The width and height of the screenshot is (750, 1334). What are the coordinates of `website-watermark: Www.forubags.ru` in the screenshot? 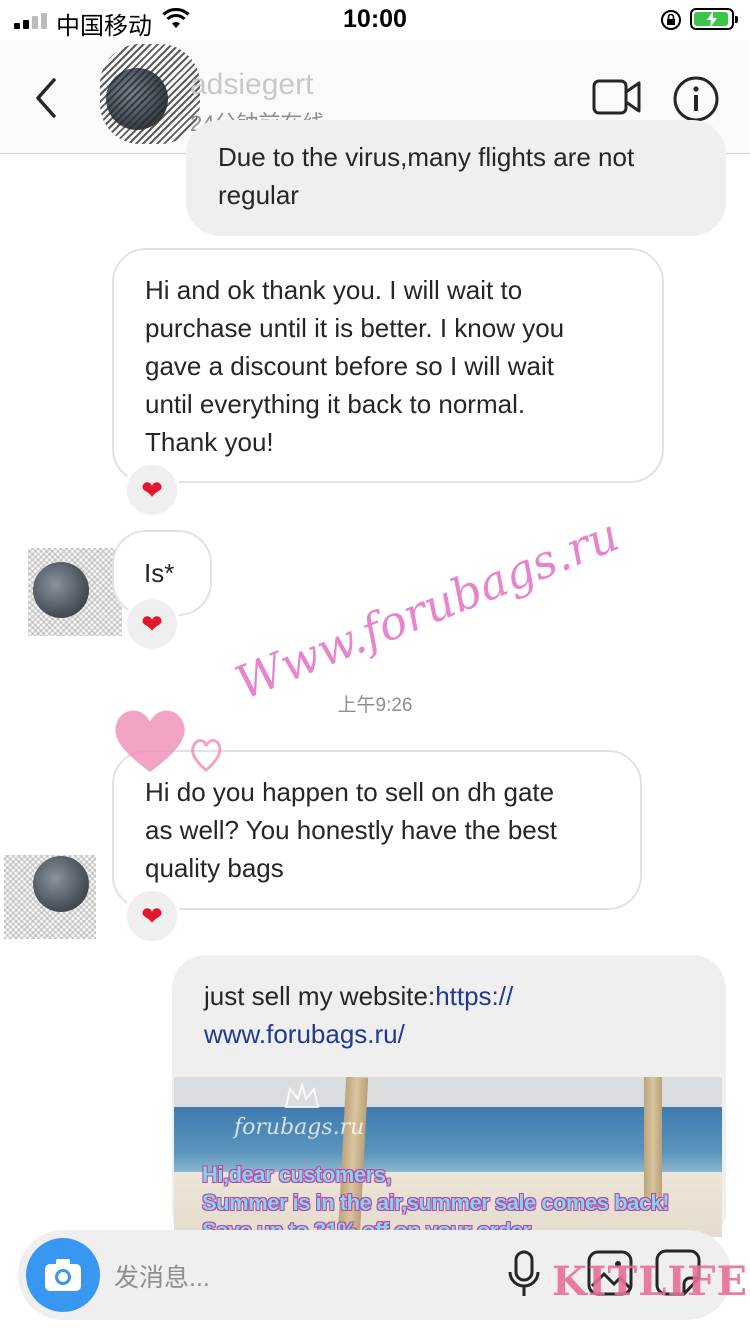 It's located at (427, 609).